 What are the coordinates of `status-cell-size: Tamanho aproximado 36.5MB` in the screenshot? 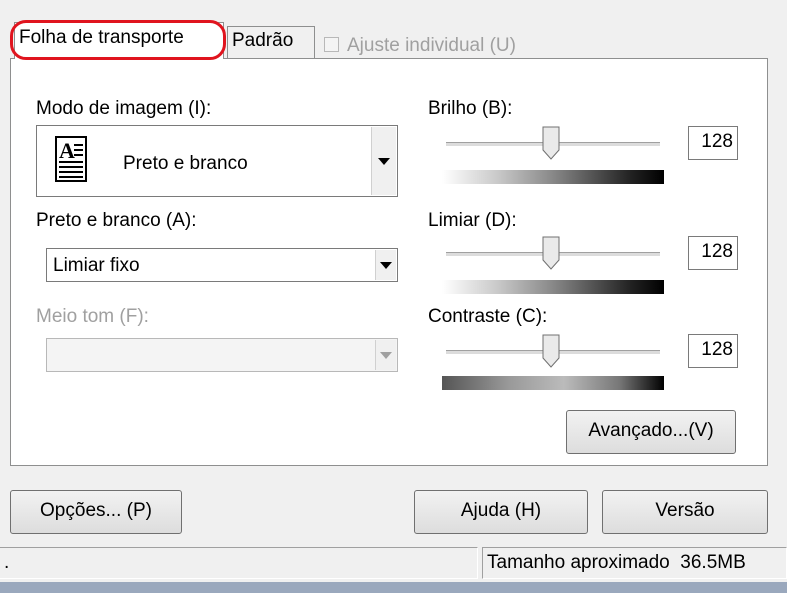 It's located at (634, 563).